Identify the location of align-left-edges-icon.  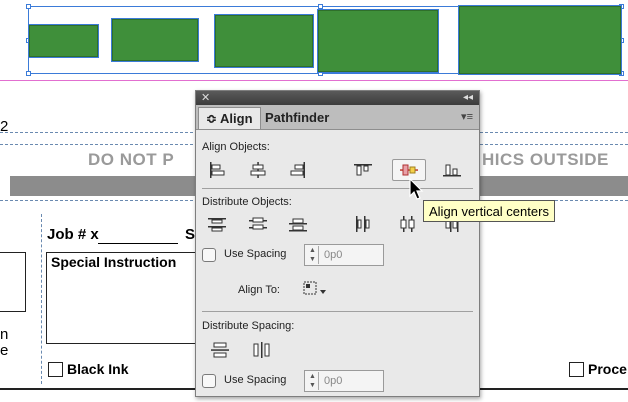
(217, 170).